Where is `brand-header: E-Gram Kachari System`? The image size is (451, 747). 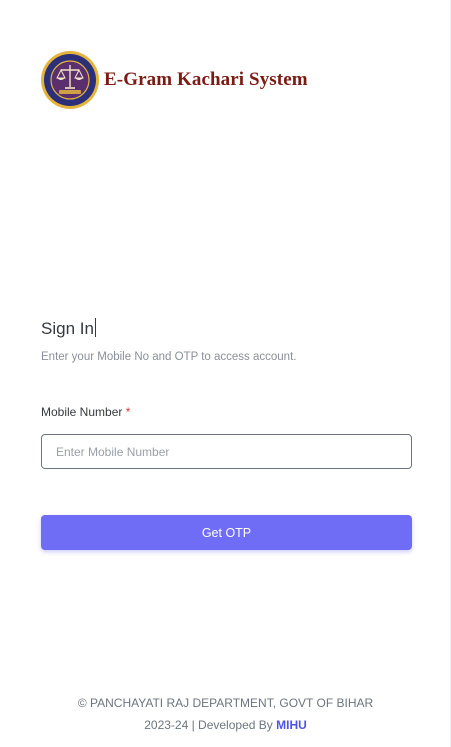 brand-header: E-Gram Kachari System is located at coordinates (174, 80).